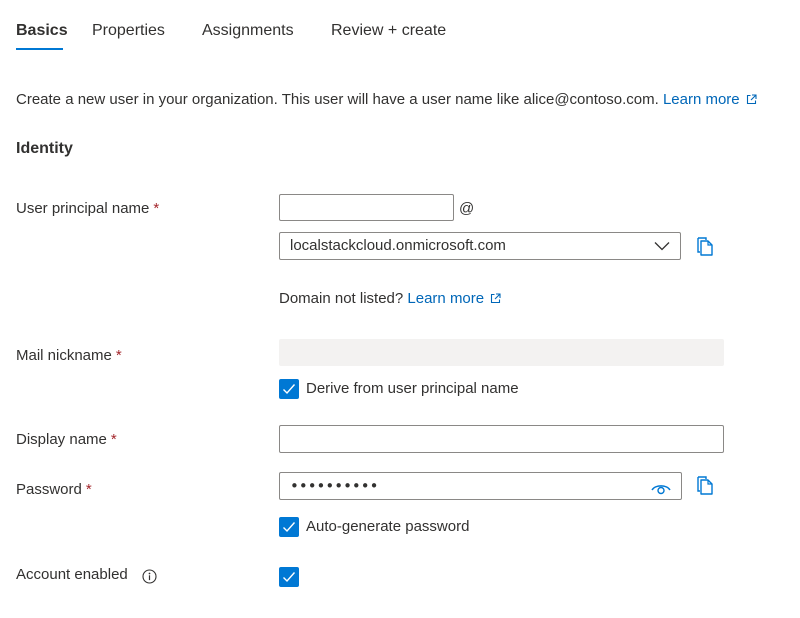 Image resolution: width=800 pixels, height=618 pixels. Describe the element at coordinates (334, 486) in the screenshot. I see `password-masked-value: ••••••••••` at that location.